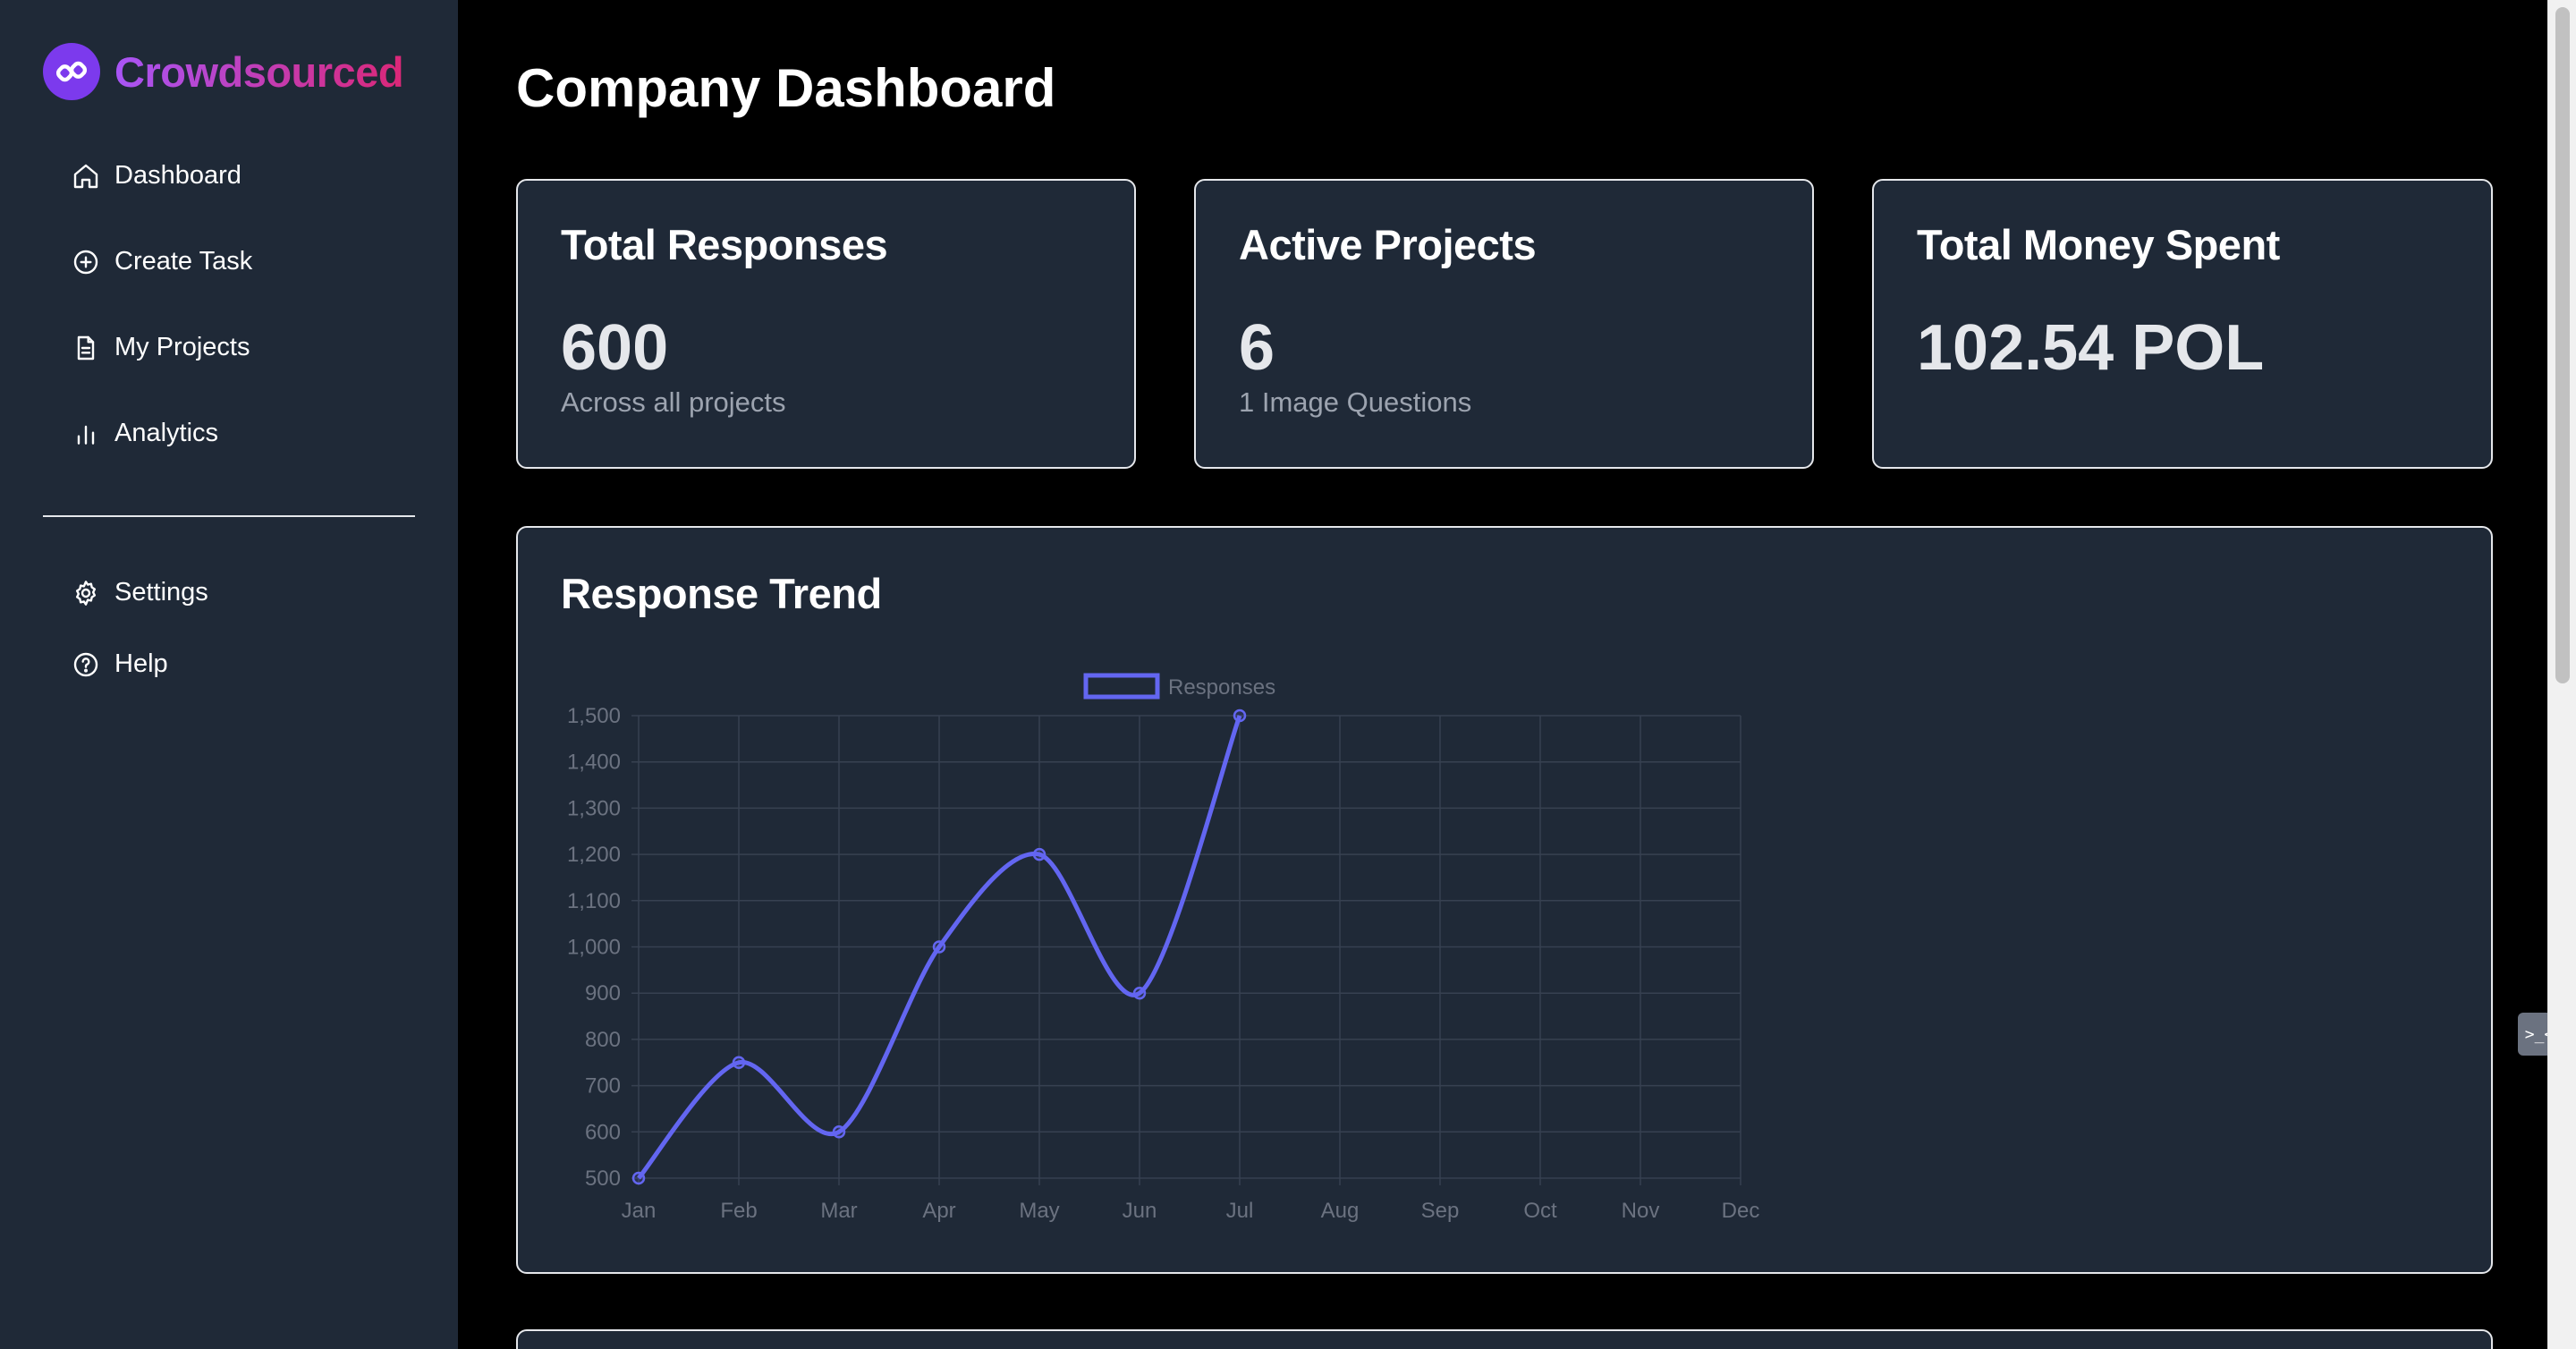 The image size is (2576, 1349). Describe the element at coordinates (2098, 244) in the screenshot. I see `stat-title: Total Money Spent` at that location.